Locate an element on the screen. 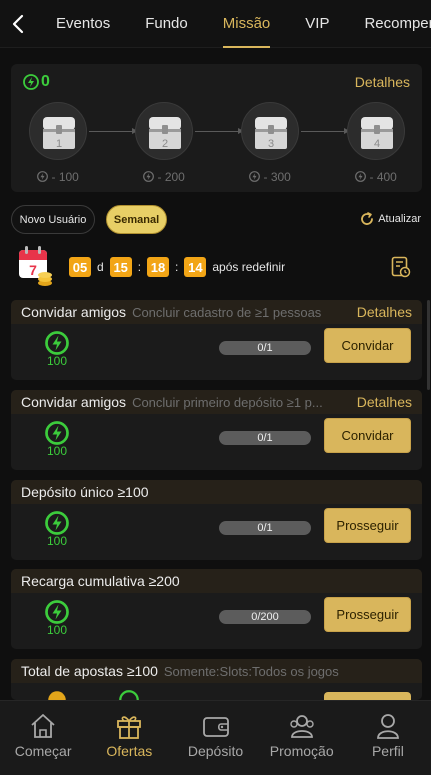 This screenshot has height=775, width=431. mission-description: Somente:Slots:Todos os jogos is located at coordinates (251, 671).